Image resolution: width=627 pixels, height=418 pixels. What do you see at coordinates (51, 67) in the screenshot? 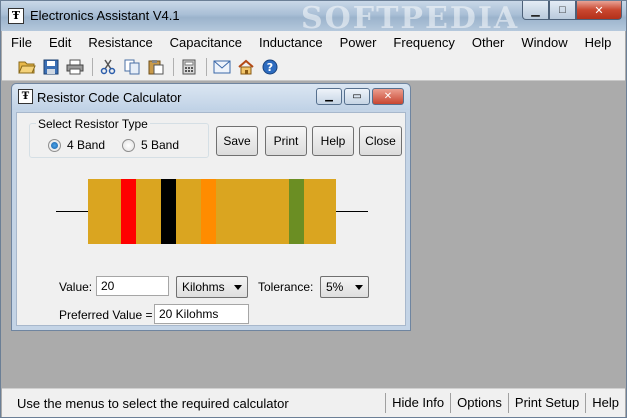
I see `save-icon` at bounding box center [51, 67].